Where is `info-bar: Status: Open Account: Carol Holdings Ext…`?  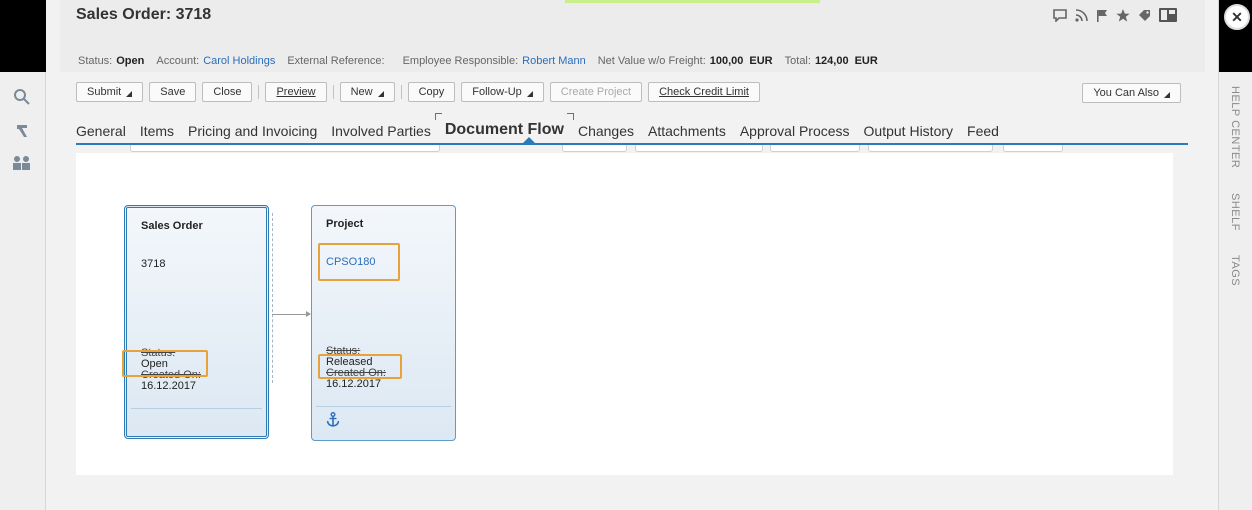
info-bar: Status: Open Account: Carol Holdings Ext… is located at coordinates (632, 61).